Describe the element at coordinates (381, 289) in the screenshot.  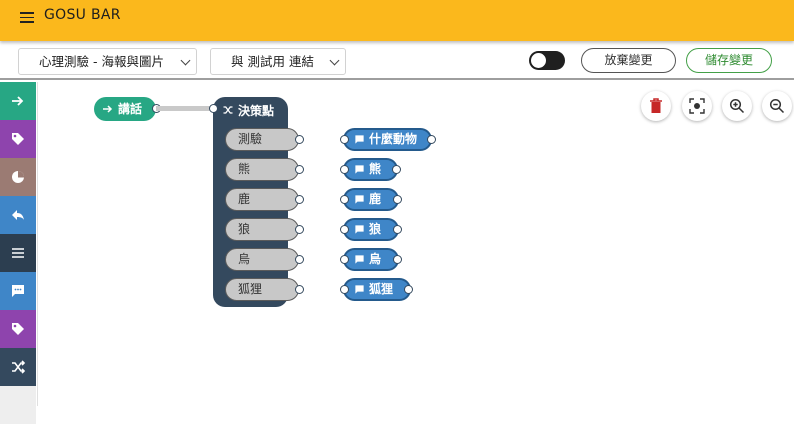
I see `message-node-label: 狐狸` at that location.